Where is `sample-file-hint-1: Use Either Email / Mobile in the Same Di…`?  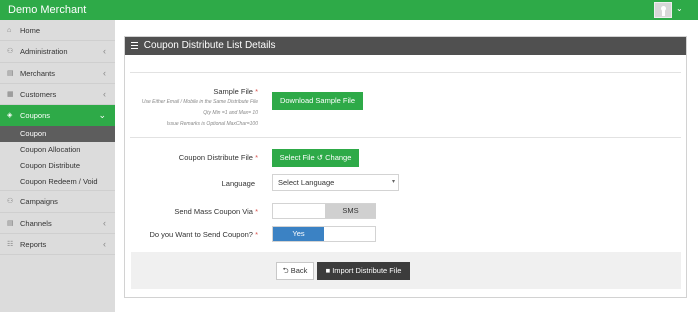 sample-file-hint-1: Use Either Email / Mobile in the Same Di… is located at coordinates (199, 102).